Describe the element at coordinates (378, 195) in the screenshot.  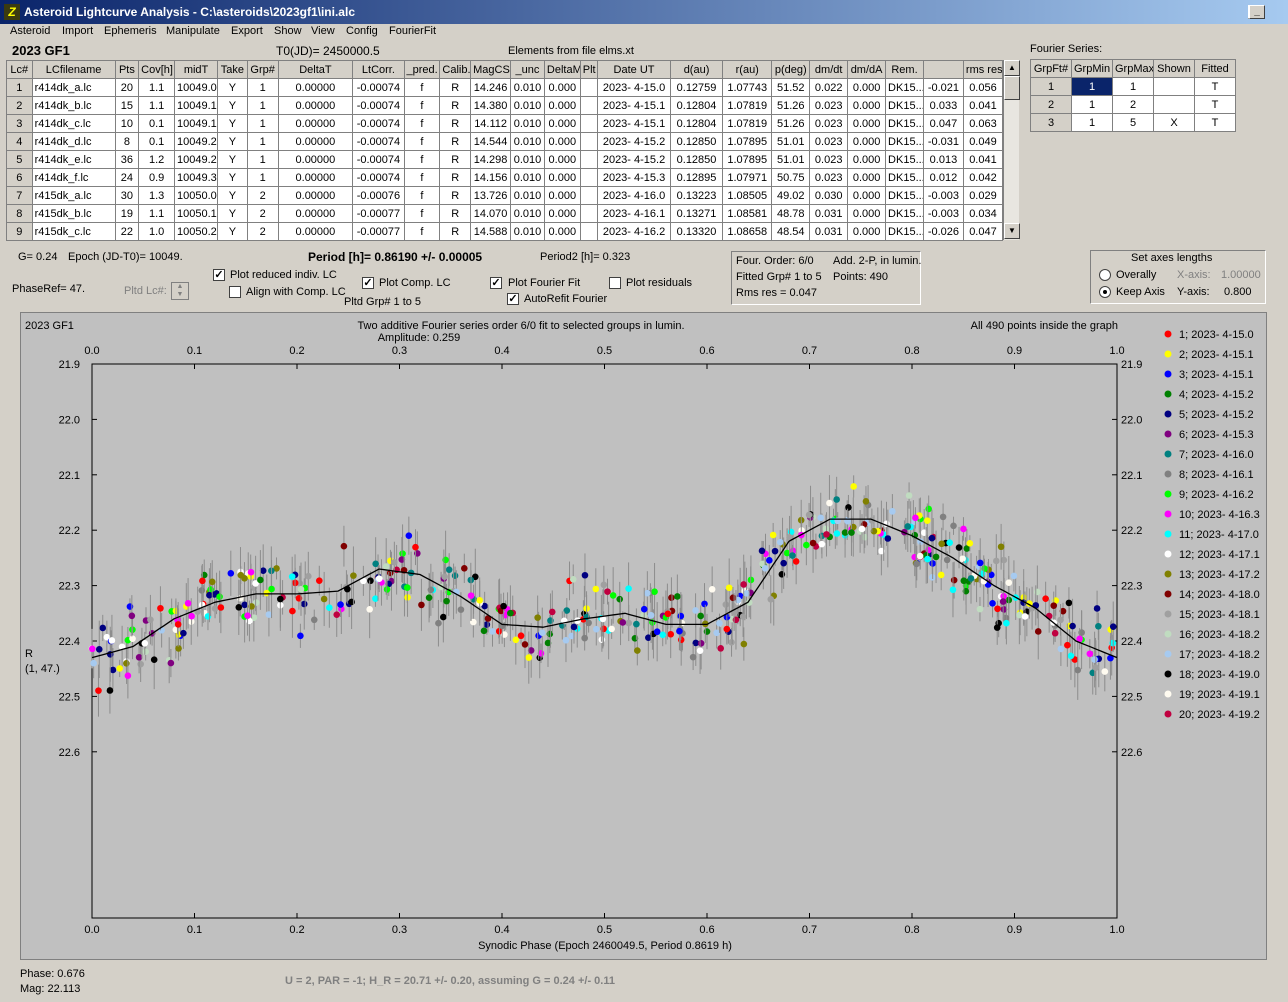
I see `table-cell: -0.00076` at that location.